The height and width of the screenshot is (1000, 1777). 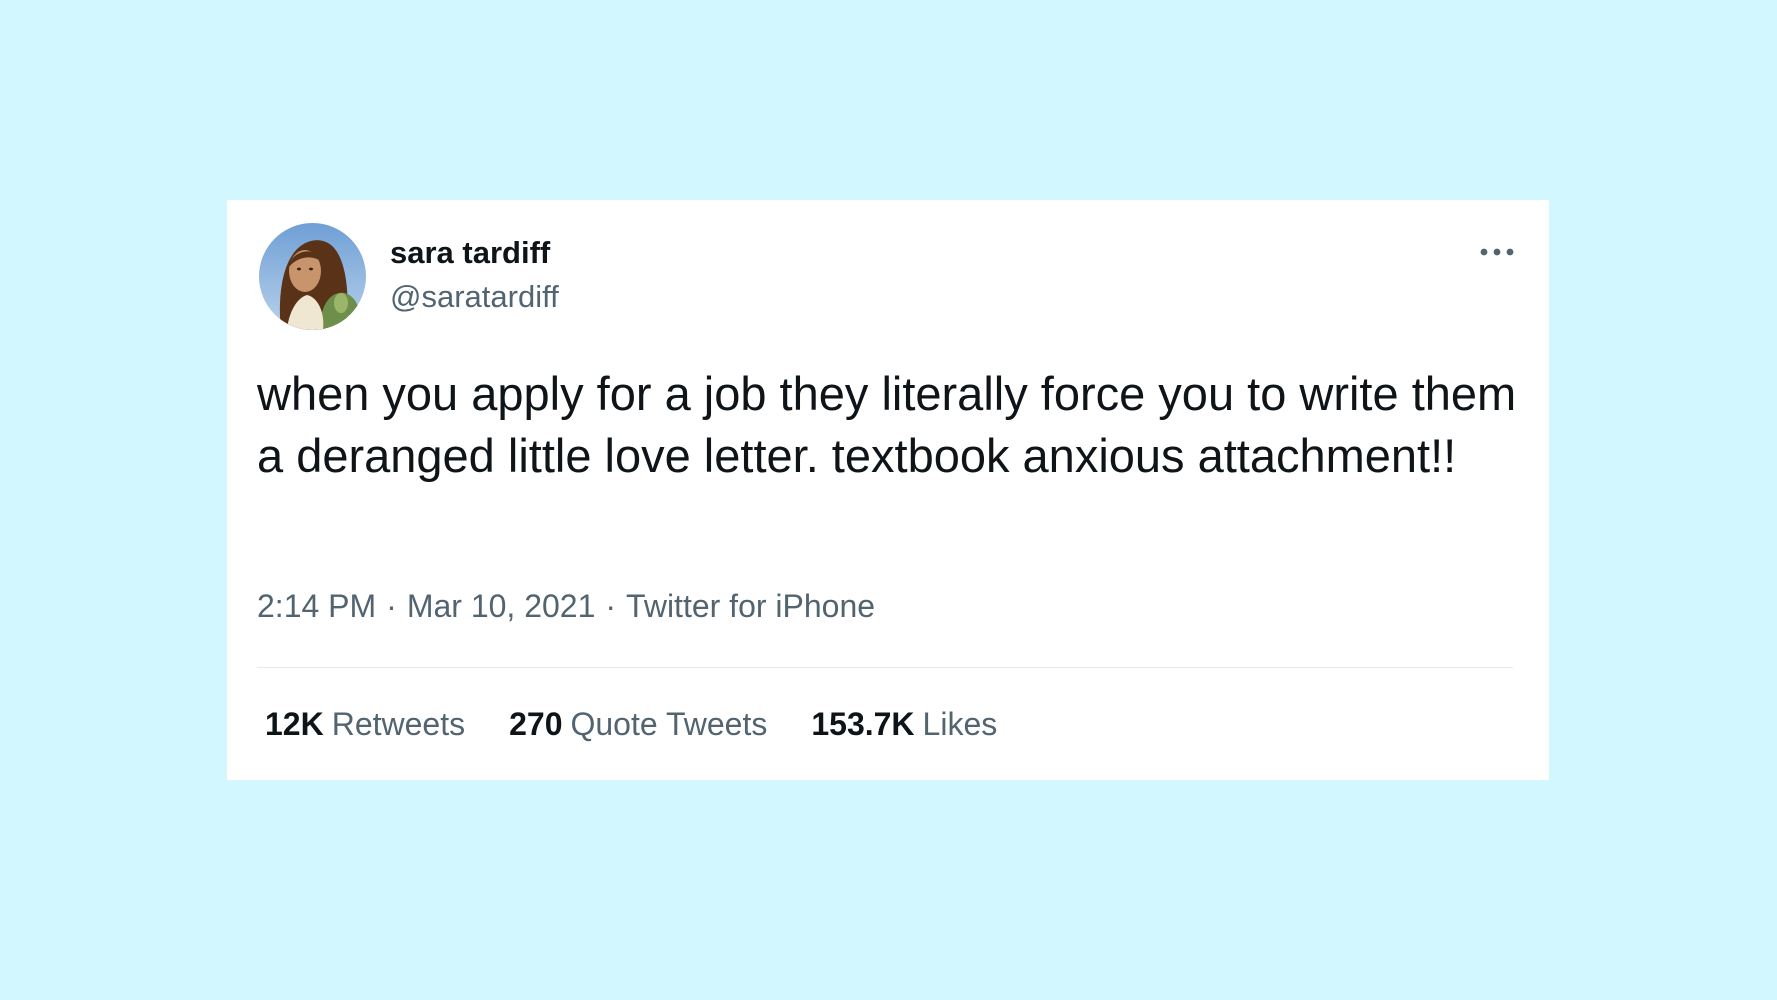 What do you see at coordinates (501, 606) in the screenshot?
I see `tweet-date: Mar 10, 2021` at bounding box center [501, 606].